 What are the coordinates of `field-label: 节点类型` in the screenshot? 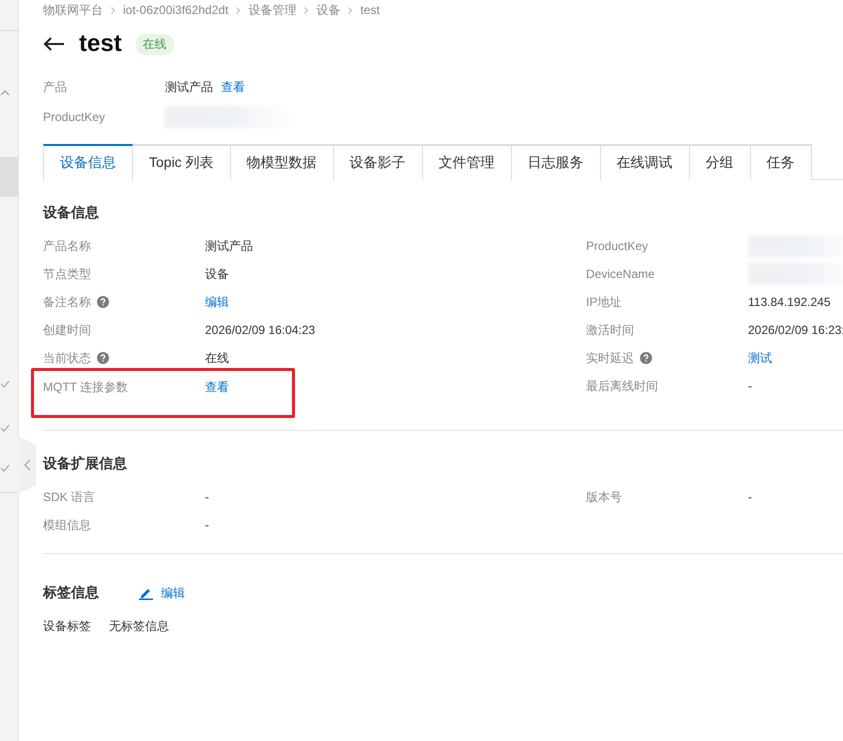 It's located at (67, 274).